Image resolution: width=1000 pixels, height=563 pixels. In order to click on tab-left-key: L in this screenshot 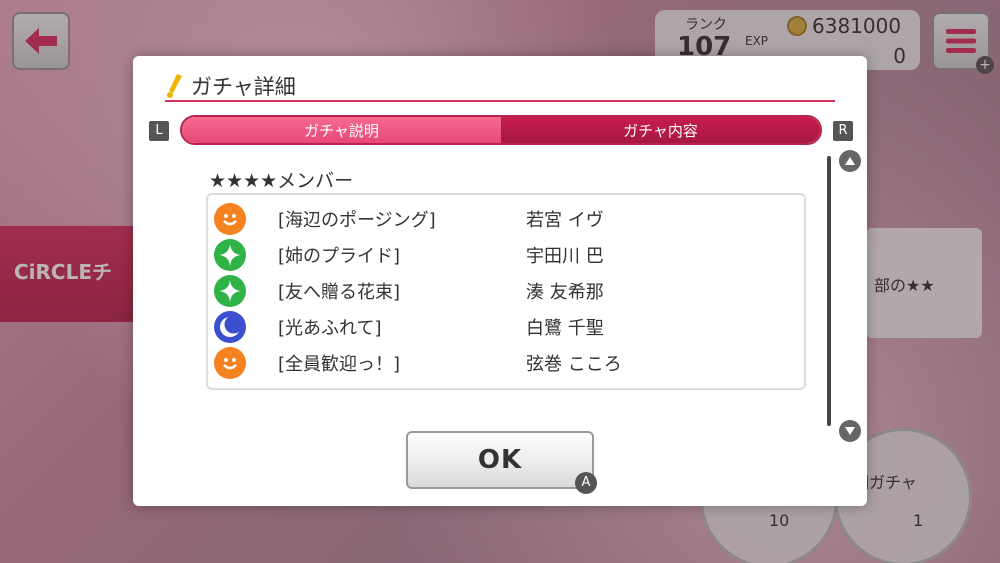, I will do `click(159, 131)`.